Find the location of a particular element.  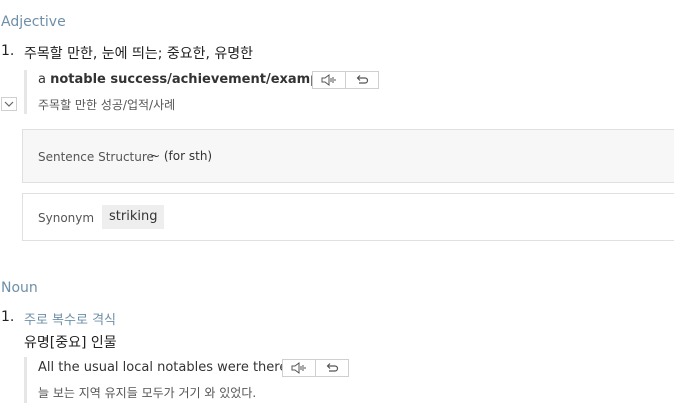

example-sentence: All the usual local notables were there. is located at coordinates (165, 367).